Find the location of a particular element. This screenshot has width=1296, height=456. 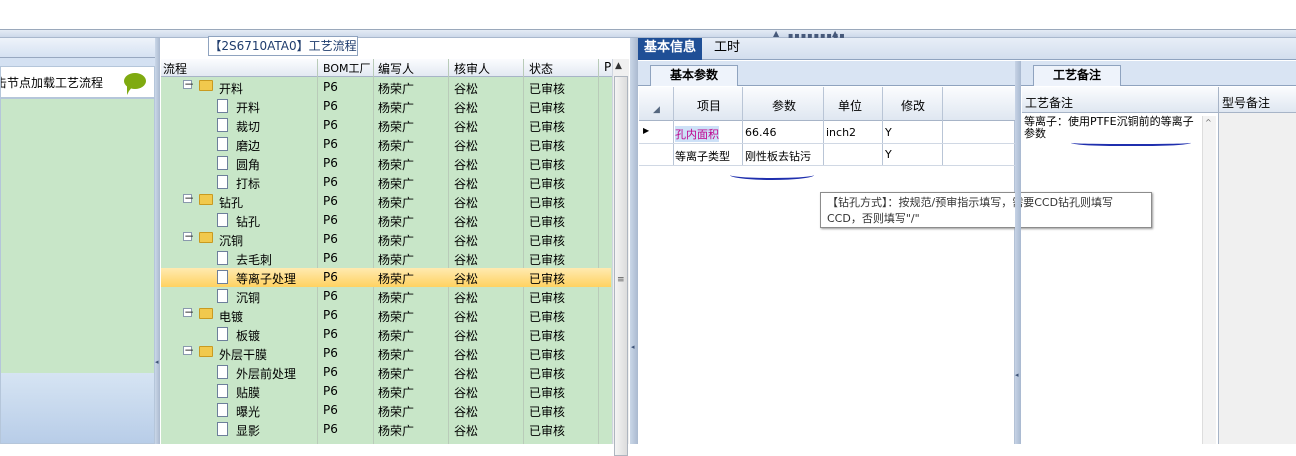

vertical-splitter-left: ◂ is located at coordinates (157, 241).